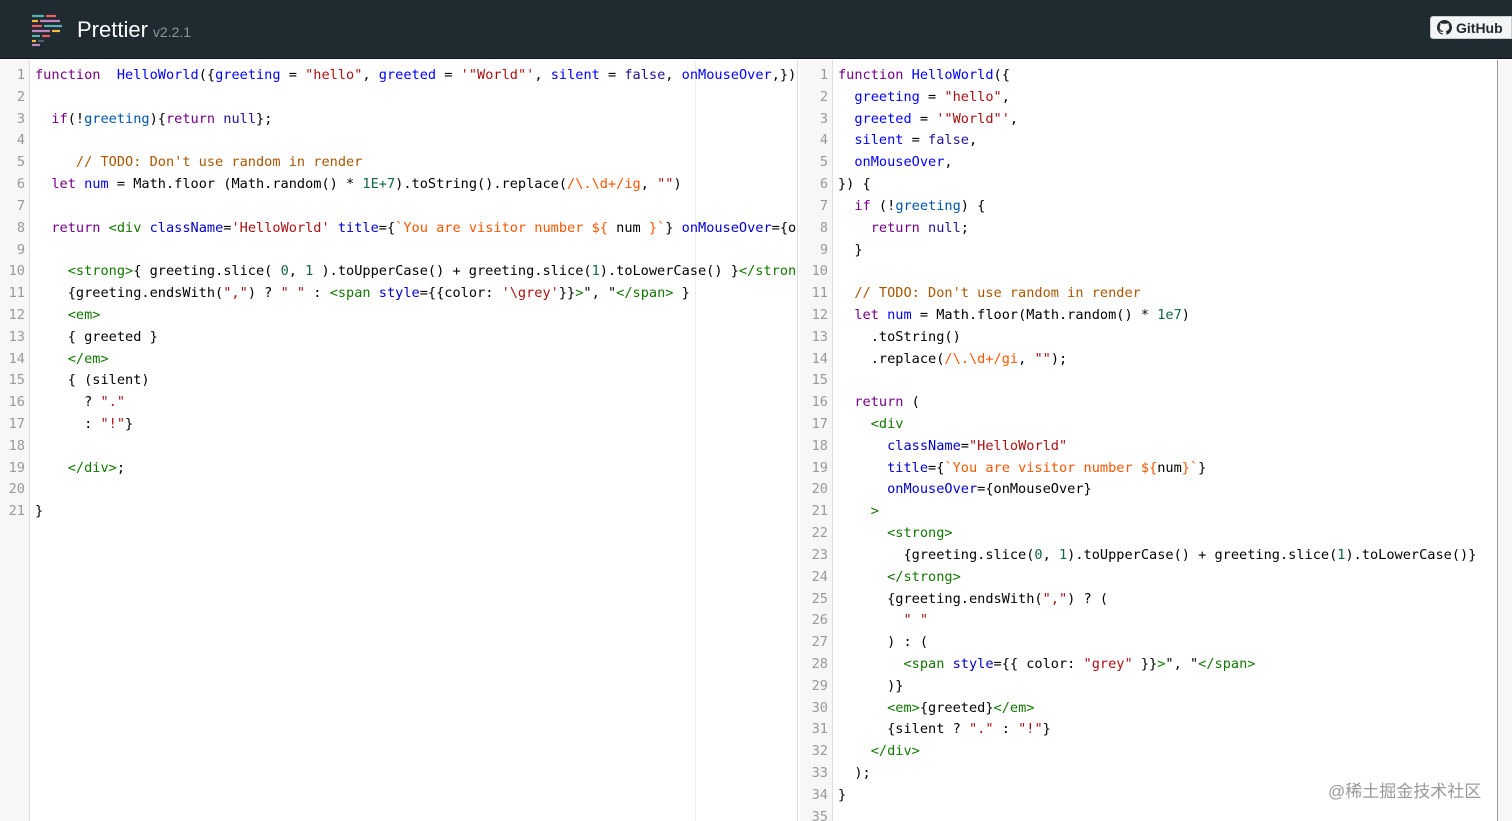 The height and width of the screenshot is (821, 1512). What do you see at coordinates (264, 118) in the screenshot?
I see `code-token: };` at bounding box center [264, 118].